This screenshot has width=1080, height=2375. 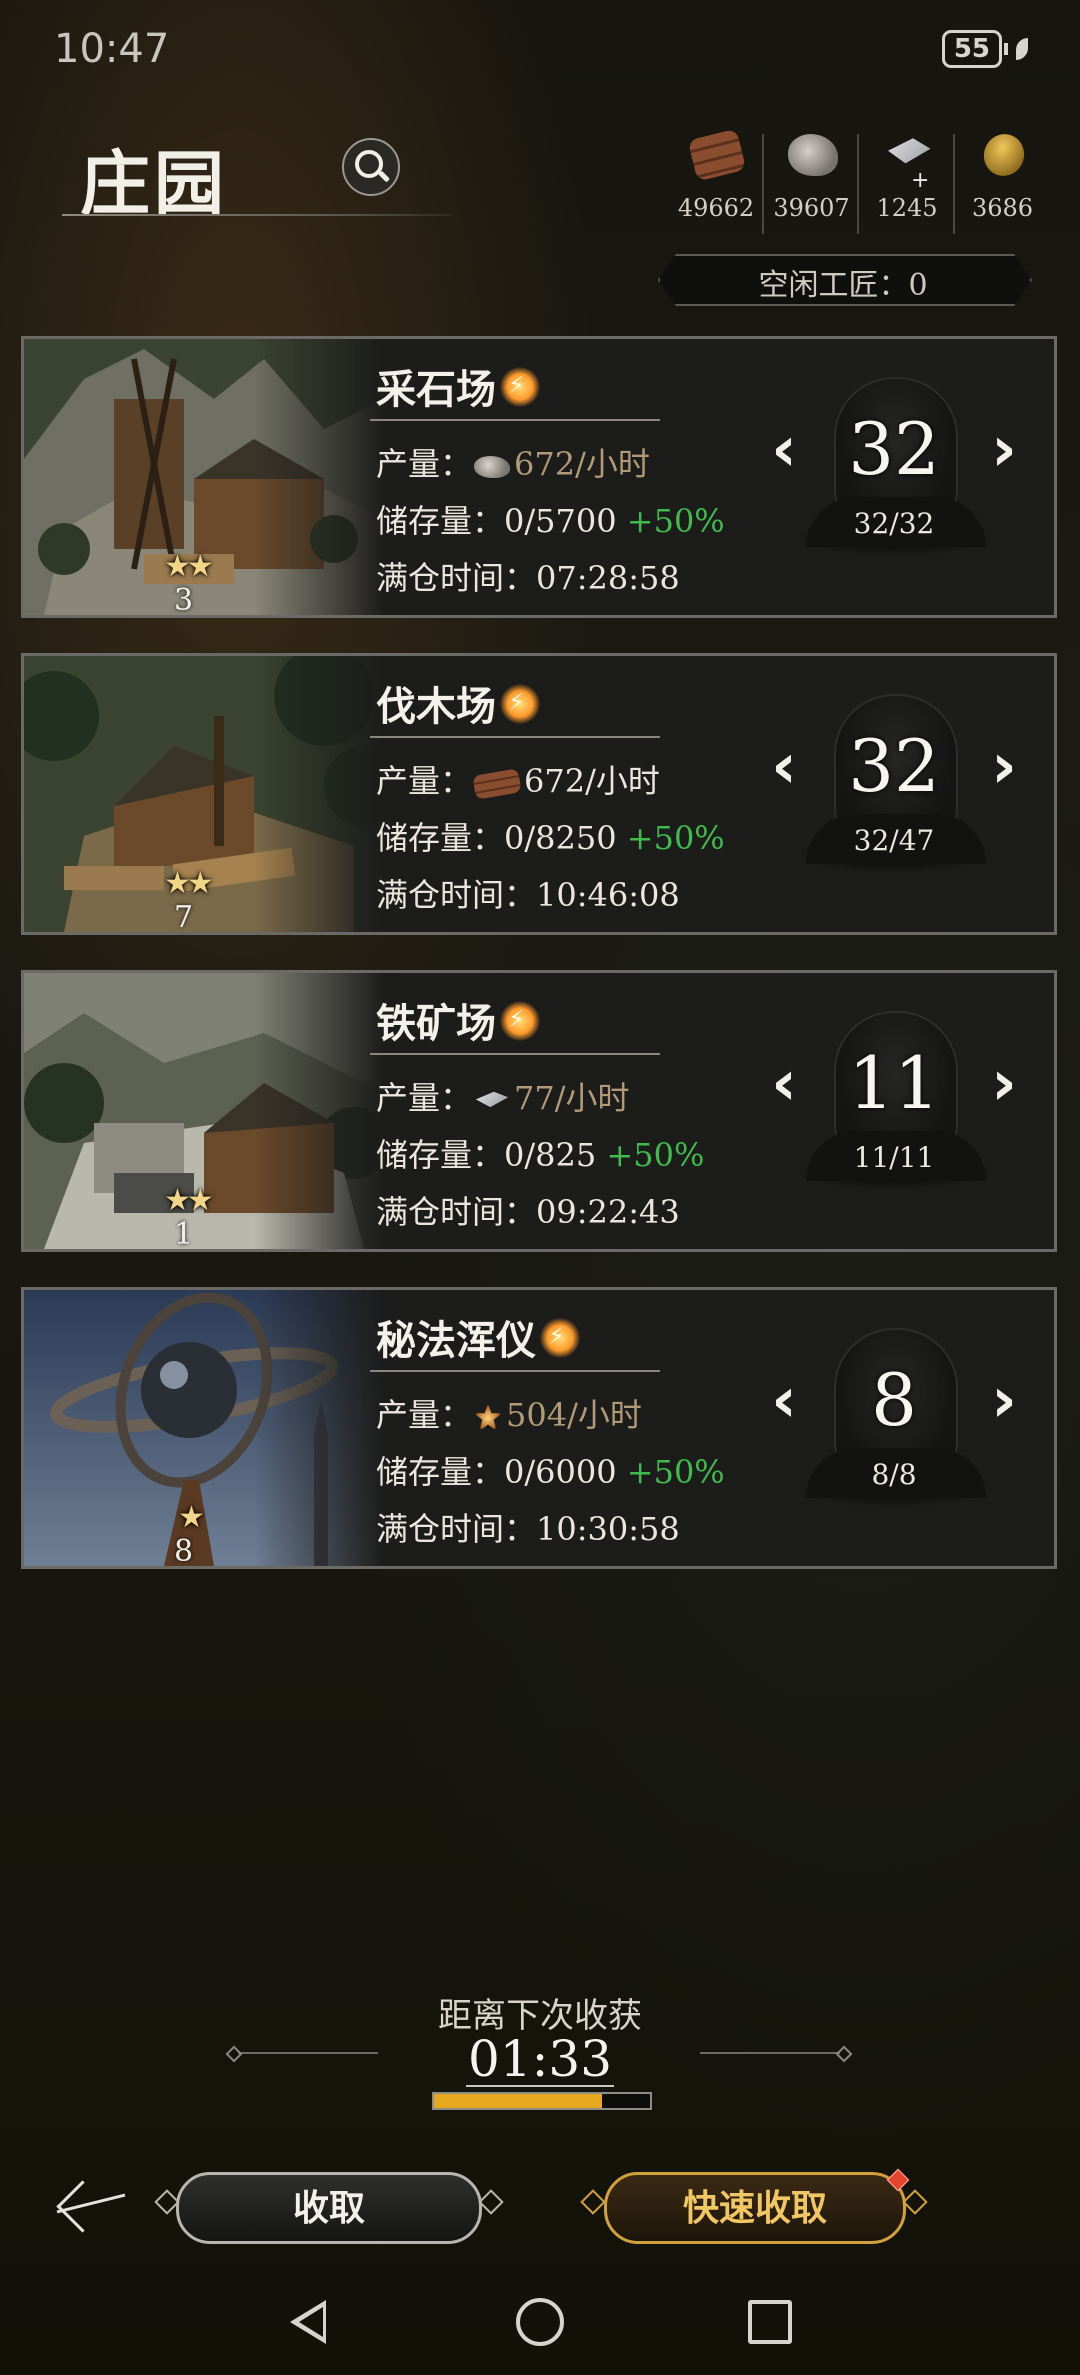 What do you see at coordinates (184, 599) in the screenshot?
I see `building-level: 3` at bounding box center [184, 599].